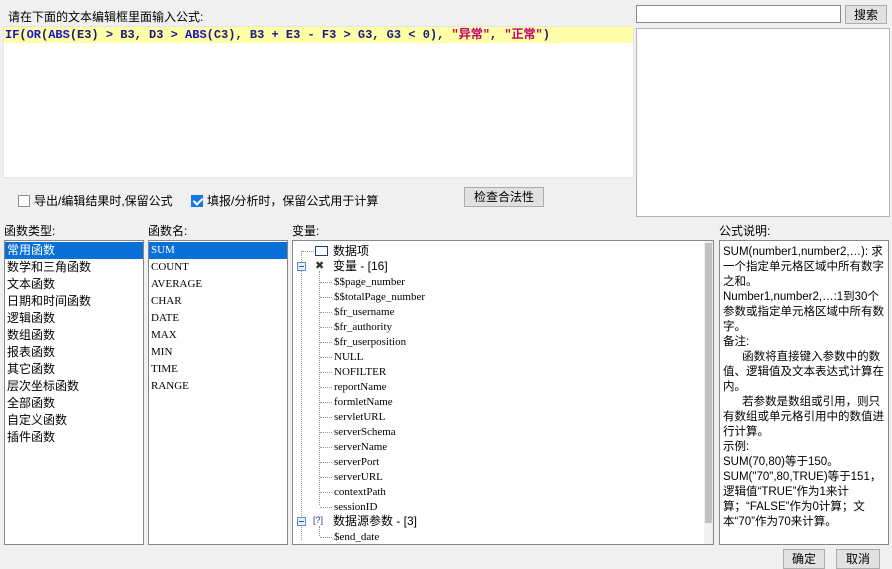  I want to click on variable-item: $fr_username, so click(364, 312).